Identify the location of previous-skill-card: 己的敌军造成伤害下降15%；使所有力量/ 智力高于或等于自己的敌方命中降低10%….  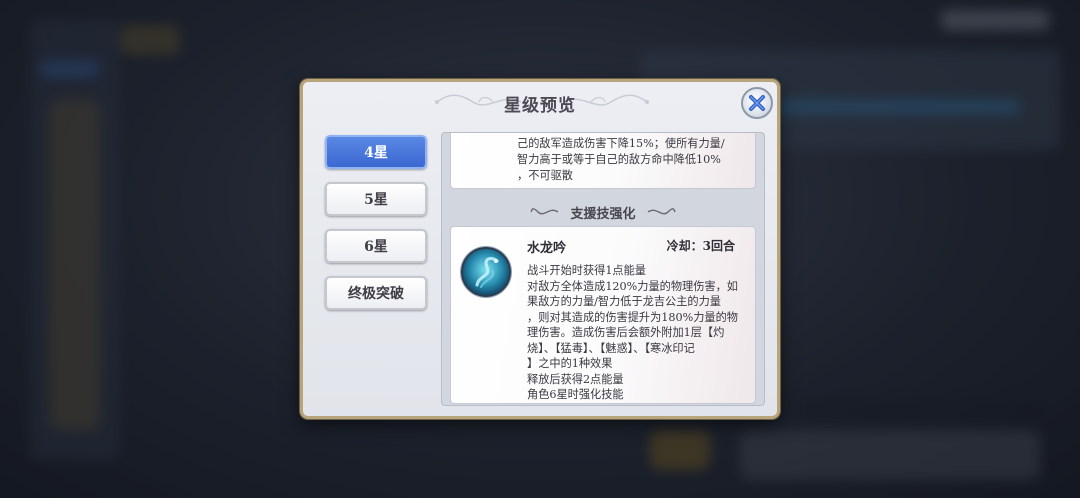
(603, 161).